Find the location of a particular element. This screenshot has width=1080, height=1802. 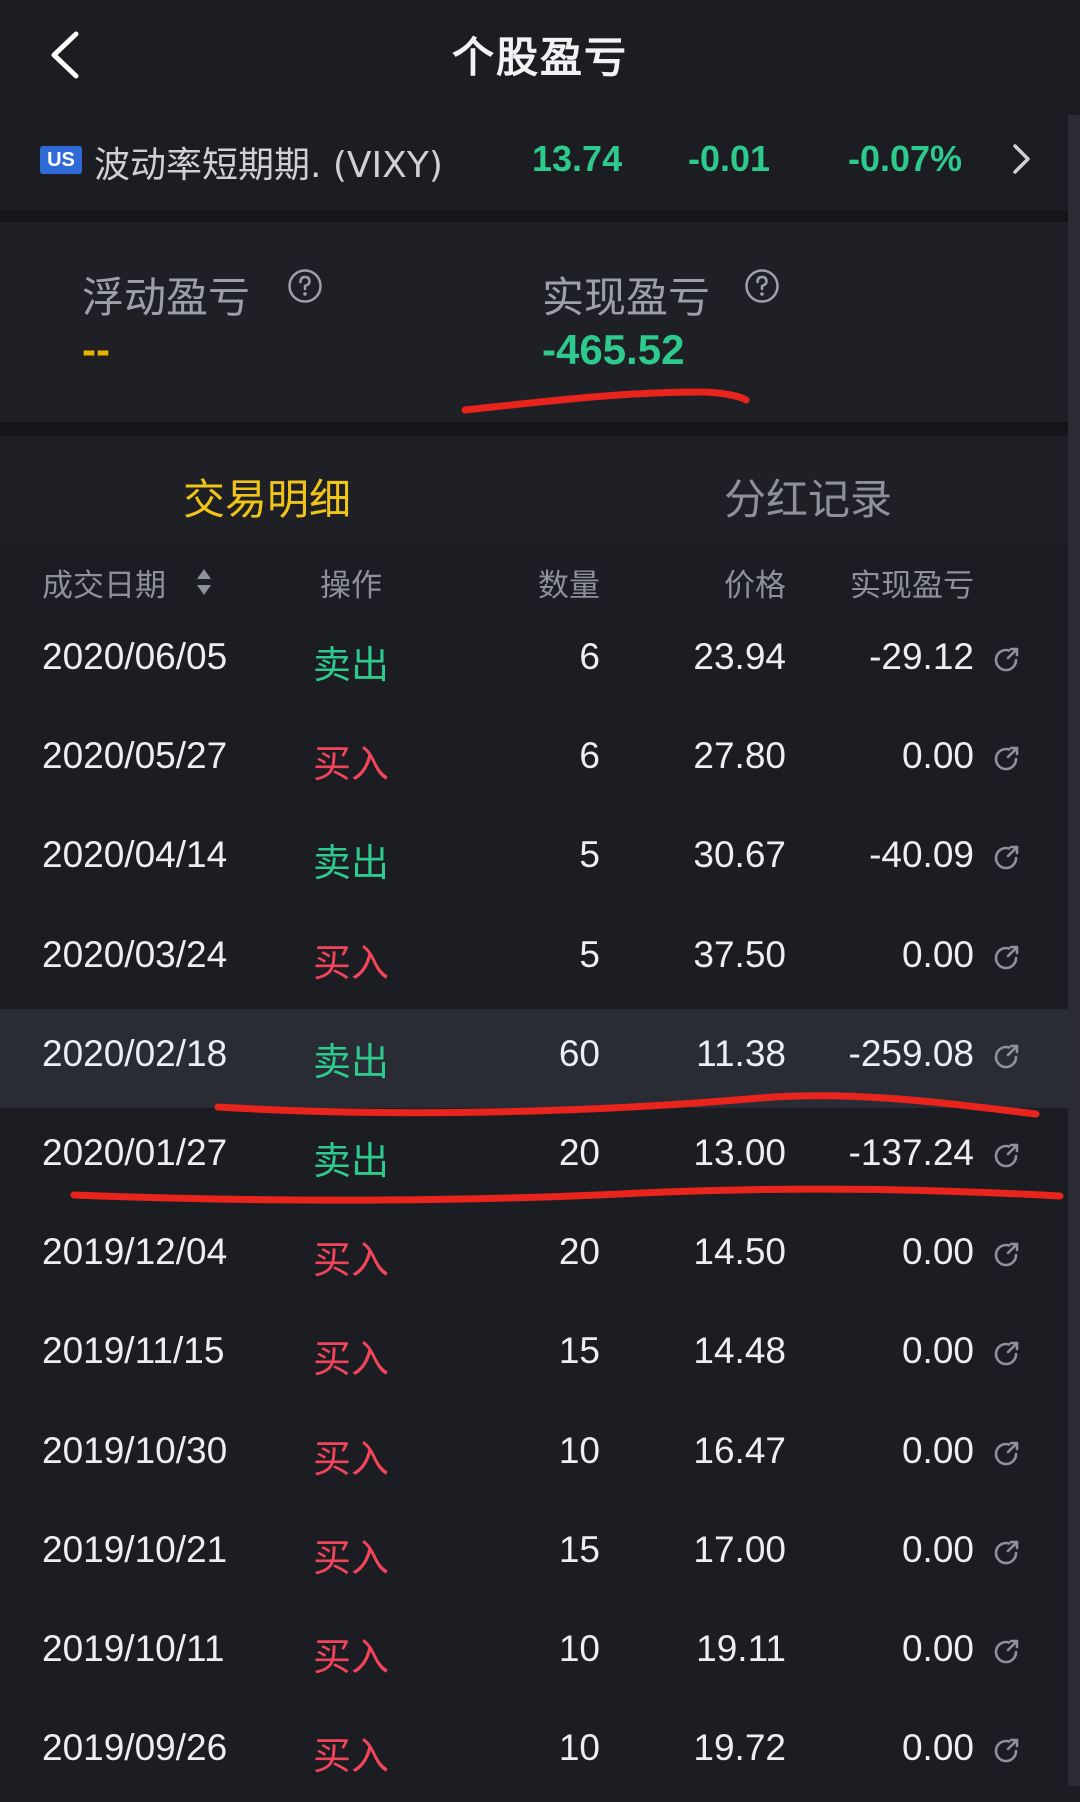

trade-date: 2020/01/27 is located at coordinates (135, 1152).